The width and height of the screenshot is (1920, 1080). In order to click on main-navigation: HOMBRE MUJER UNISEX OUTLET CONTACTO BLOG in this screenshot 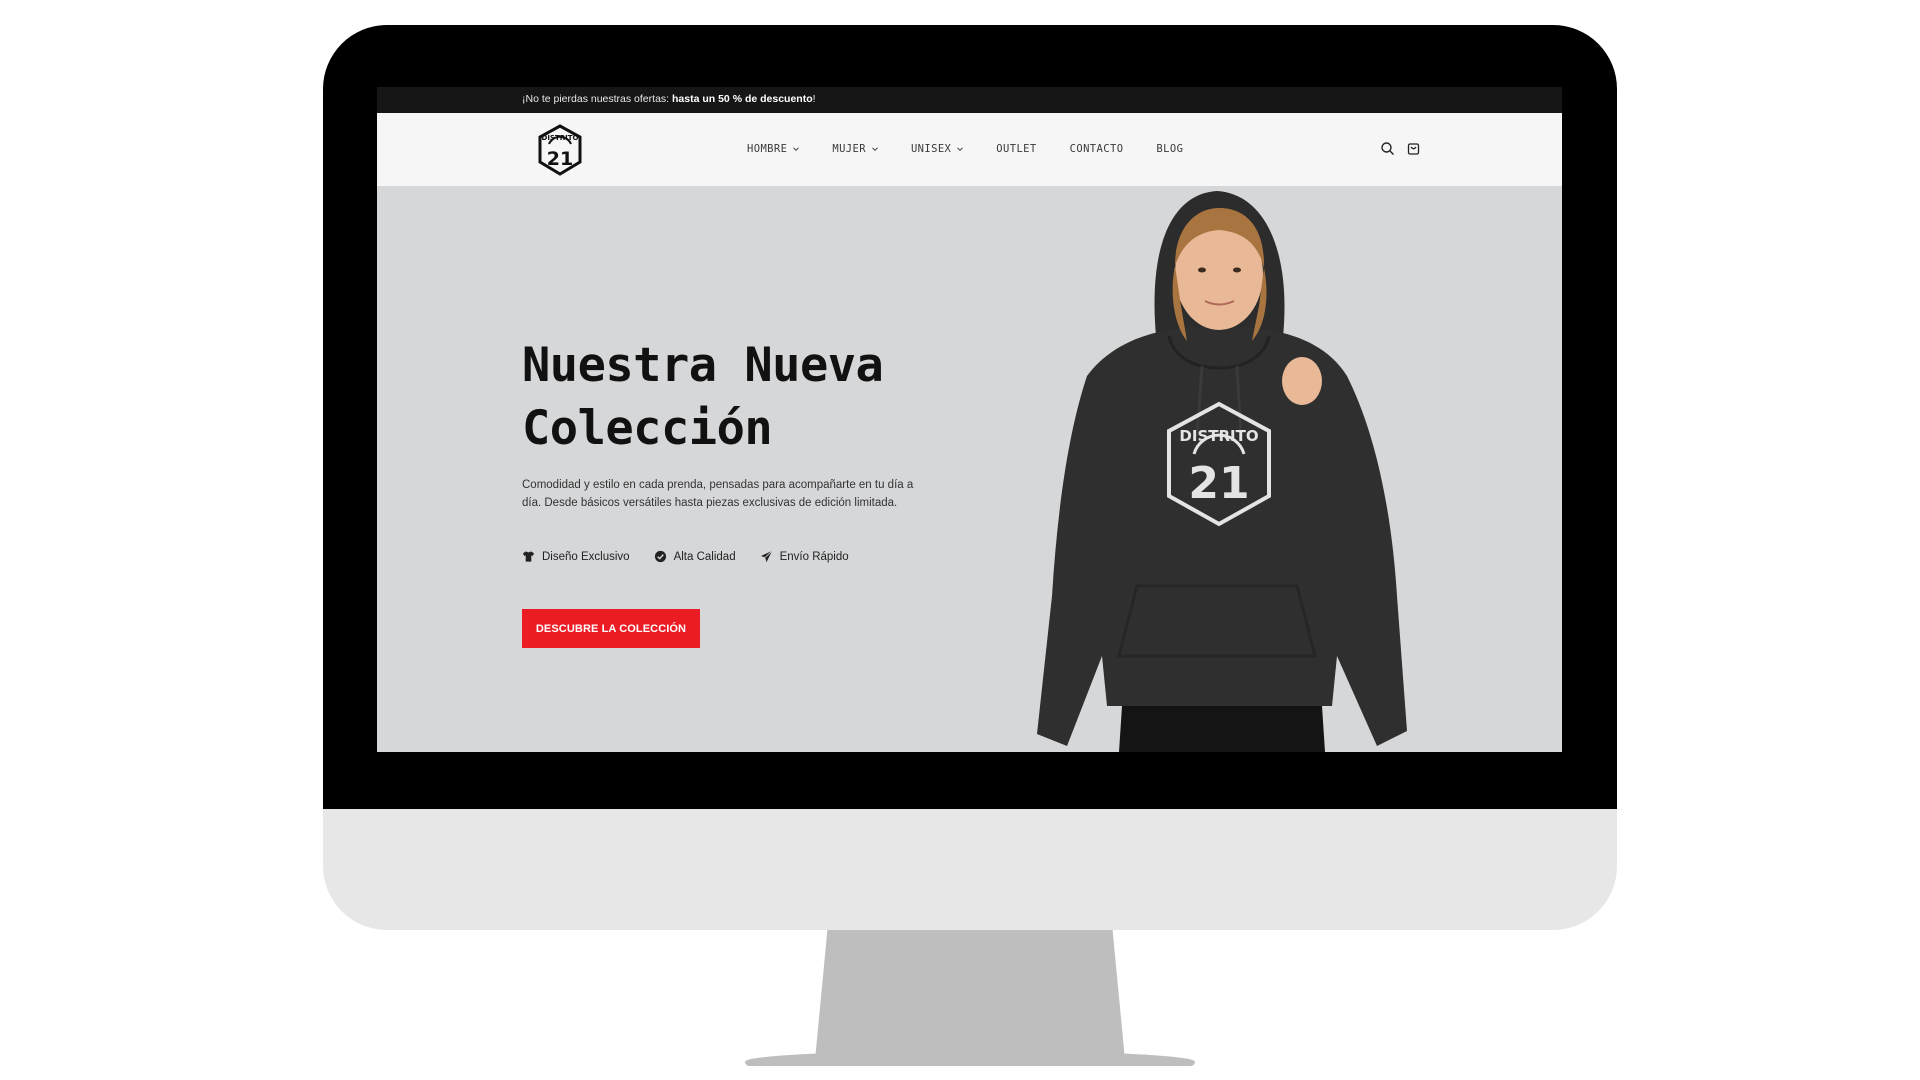, I will do `click(981, 149)`.